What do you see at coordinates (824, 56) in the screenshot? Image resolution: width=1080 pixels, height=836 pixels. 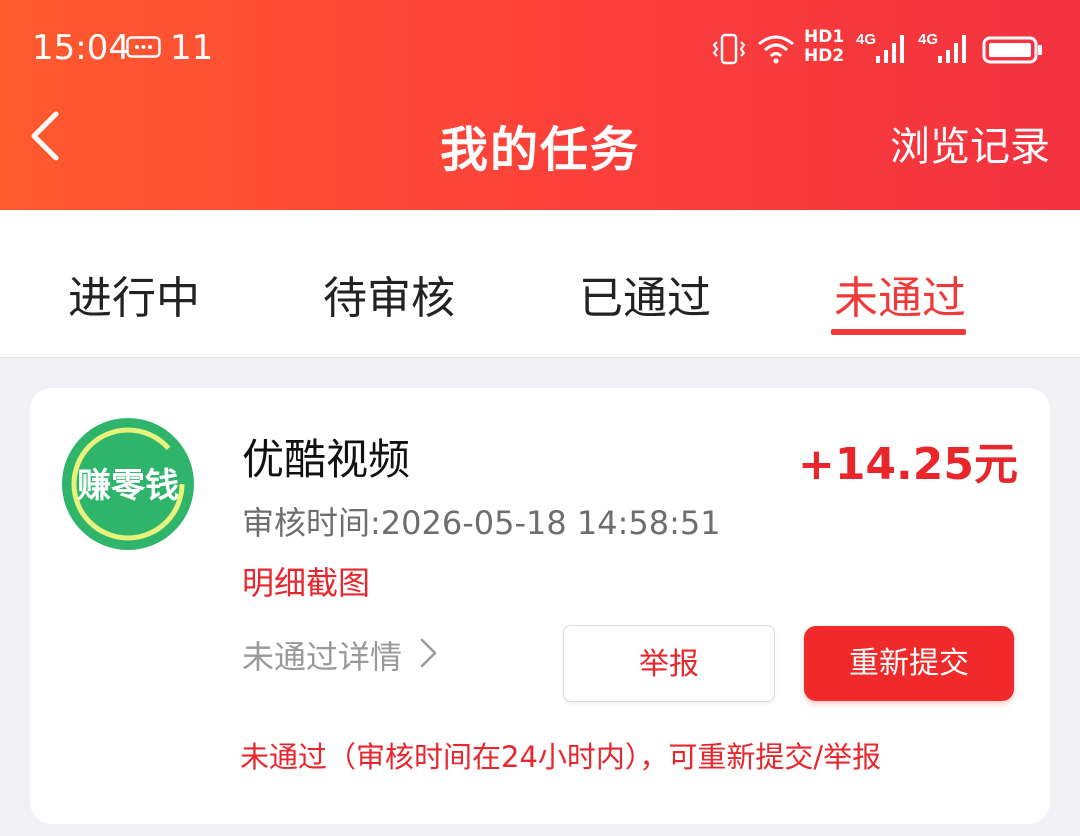 I see `hd2-label: HD2` at bounding box center [824, 56].